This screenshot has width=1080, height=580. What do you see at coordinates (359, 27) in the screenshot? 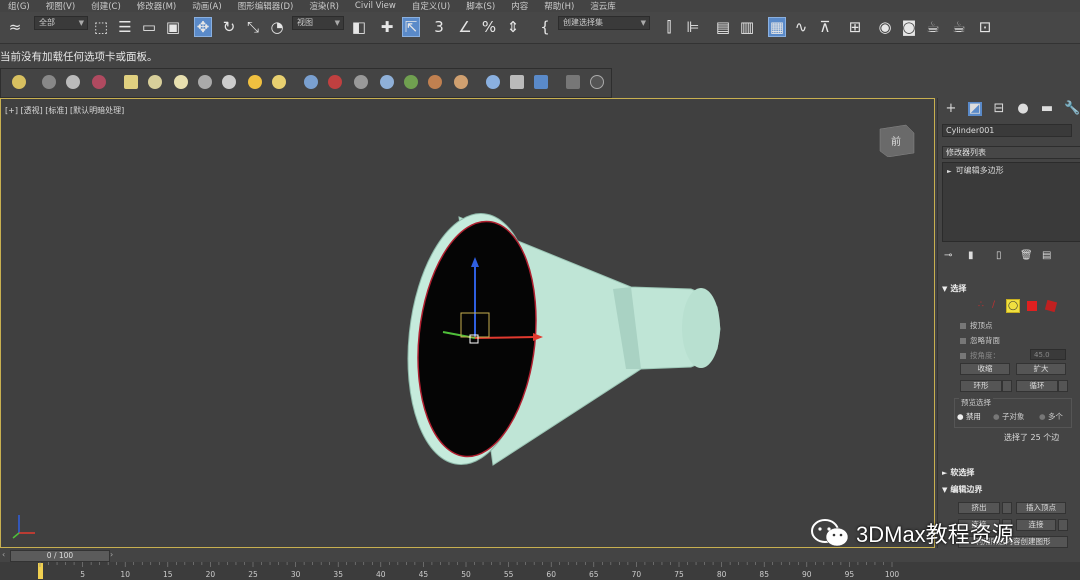
I see `pivot-center-icon: ◧` at bounding box center [359, 27].